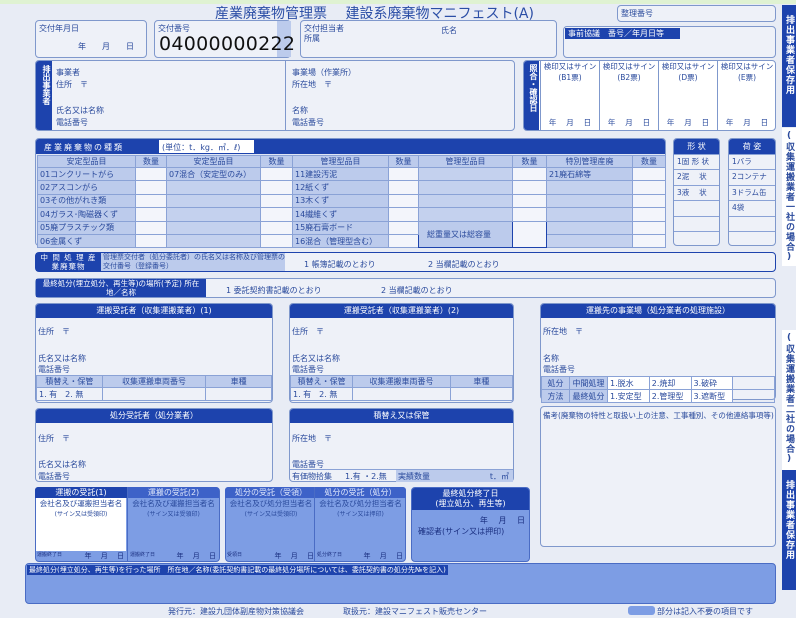  I want to click on final-end-confirm: 確認者(サイン又は押印), so click(461, 531).